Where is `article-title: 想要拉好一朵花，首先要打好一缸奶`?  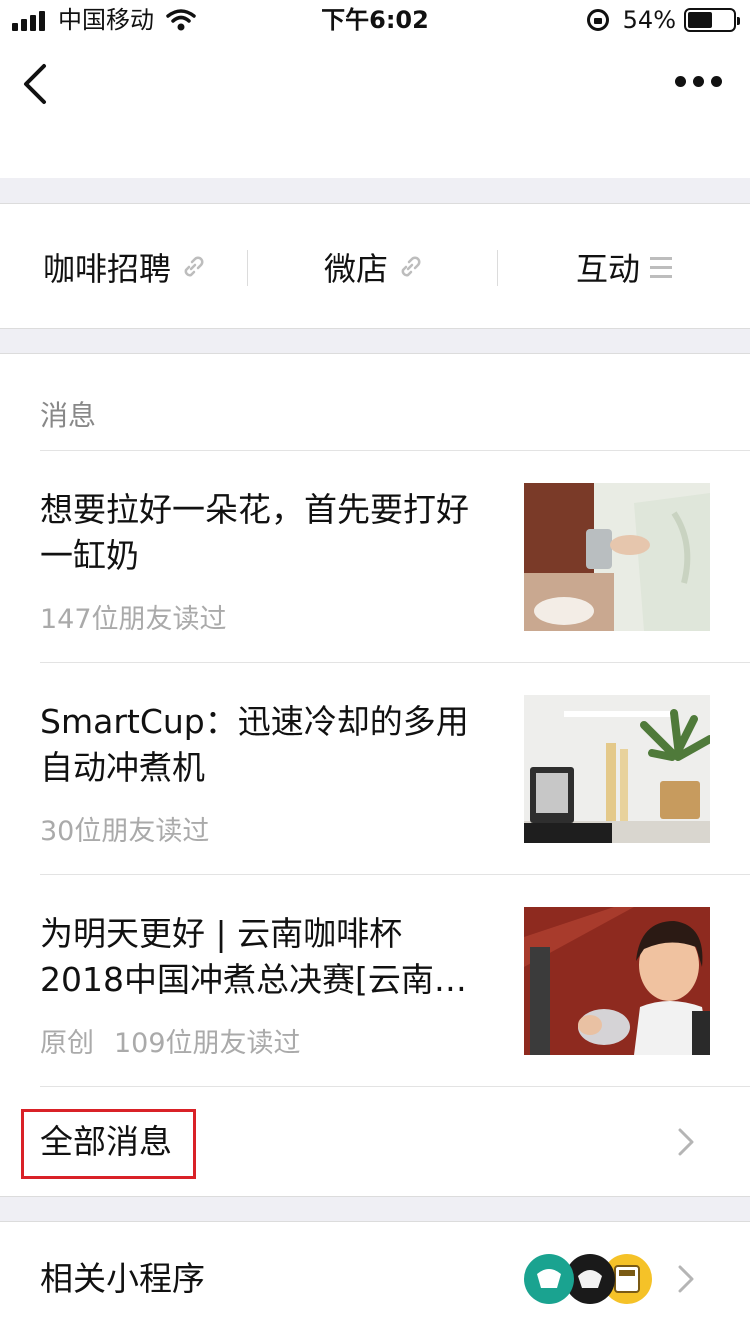 article-title: 想要拉好一朵花，首先要打好一缸奶 is located at coordinates (254, 532).